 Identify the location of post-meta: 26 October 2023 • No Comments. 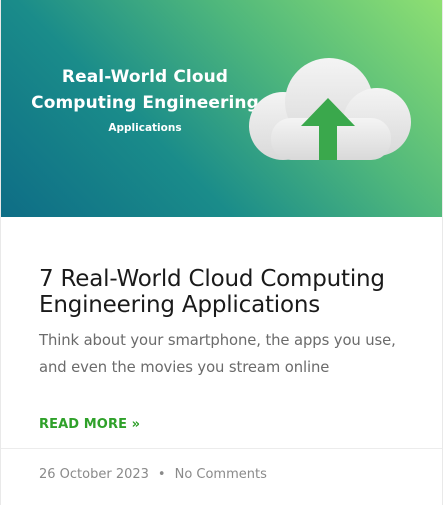
(153, 474).